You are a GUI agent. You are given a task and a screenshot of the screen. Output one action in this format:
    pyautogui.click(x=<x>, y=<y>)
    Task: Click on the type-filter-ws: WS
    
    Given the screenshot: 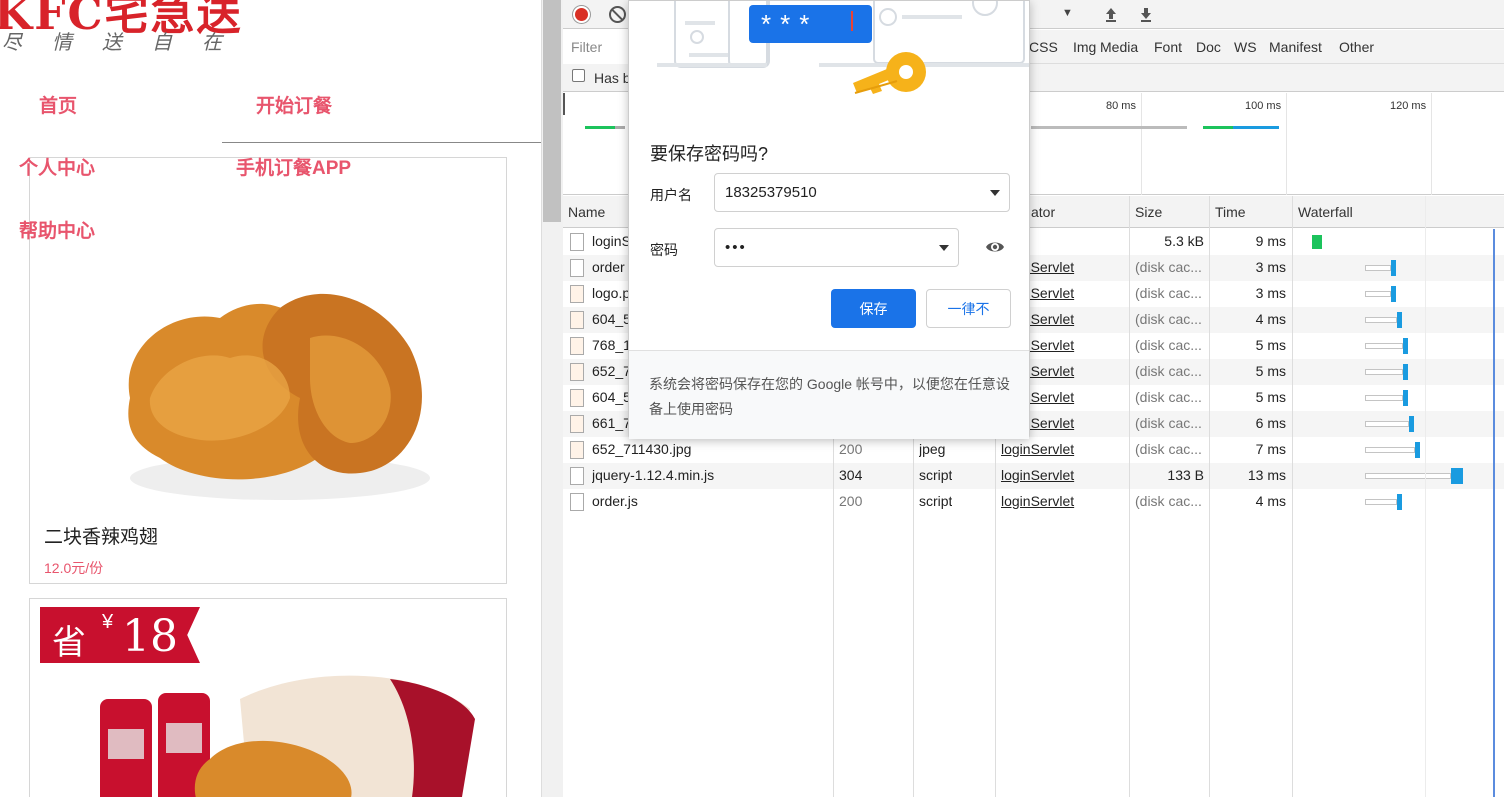 What is the action you would take?
    pyautogui.click(x=1245, y=47)
    